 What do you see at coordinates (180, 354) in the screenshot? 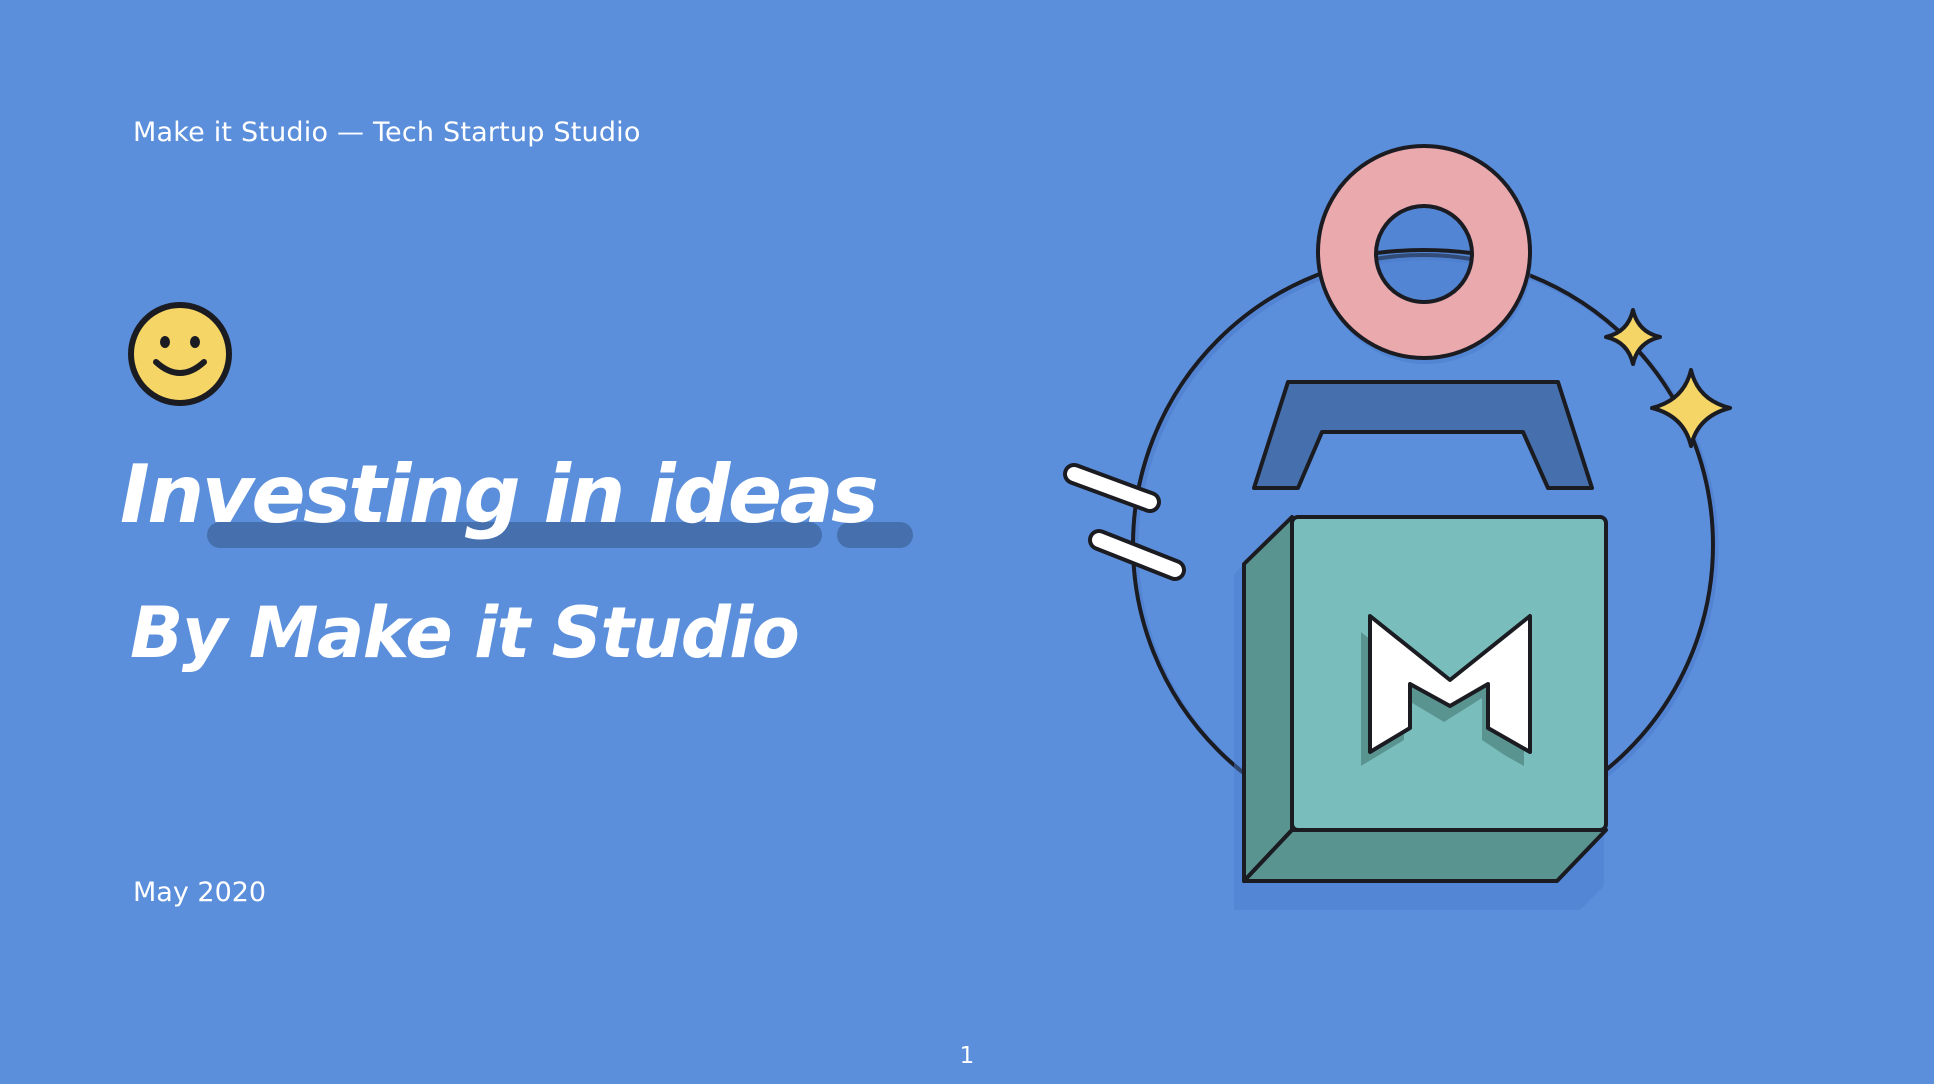
I see `smiley-face-icon` at bounding box center [180, 354].